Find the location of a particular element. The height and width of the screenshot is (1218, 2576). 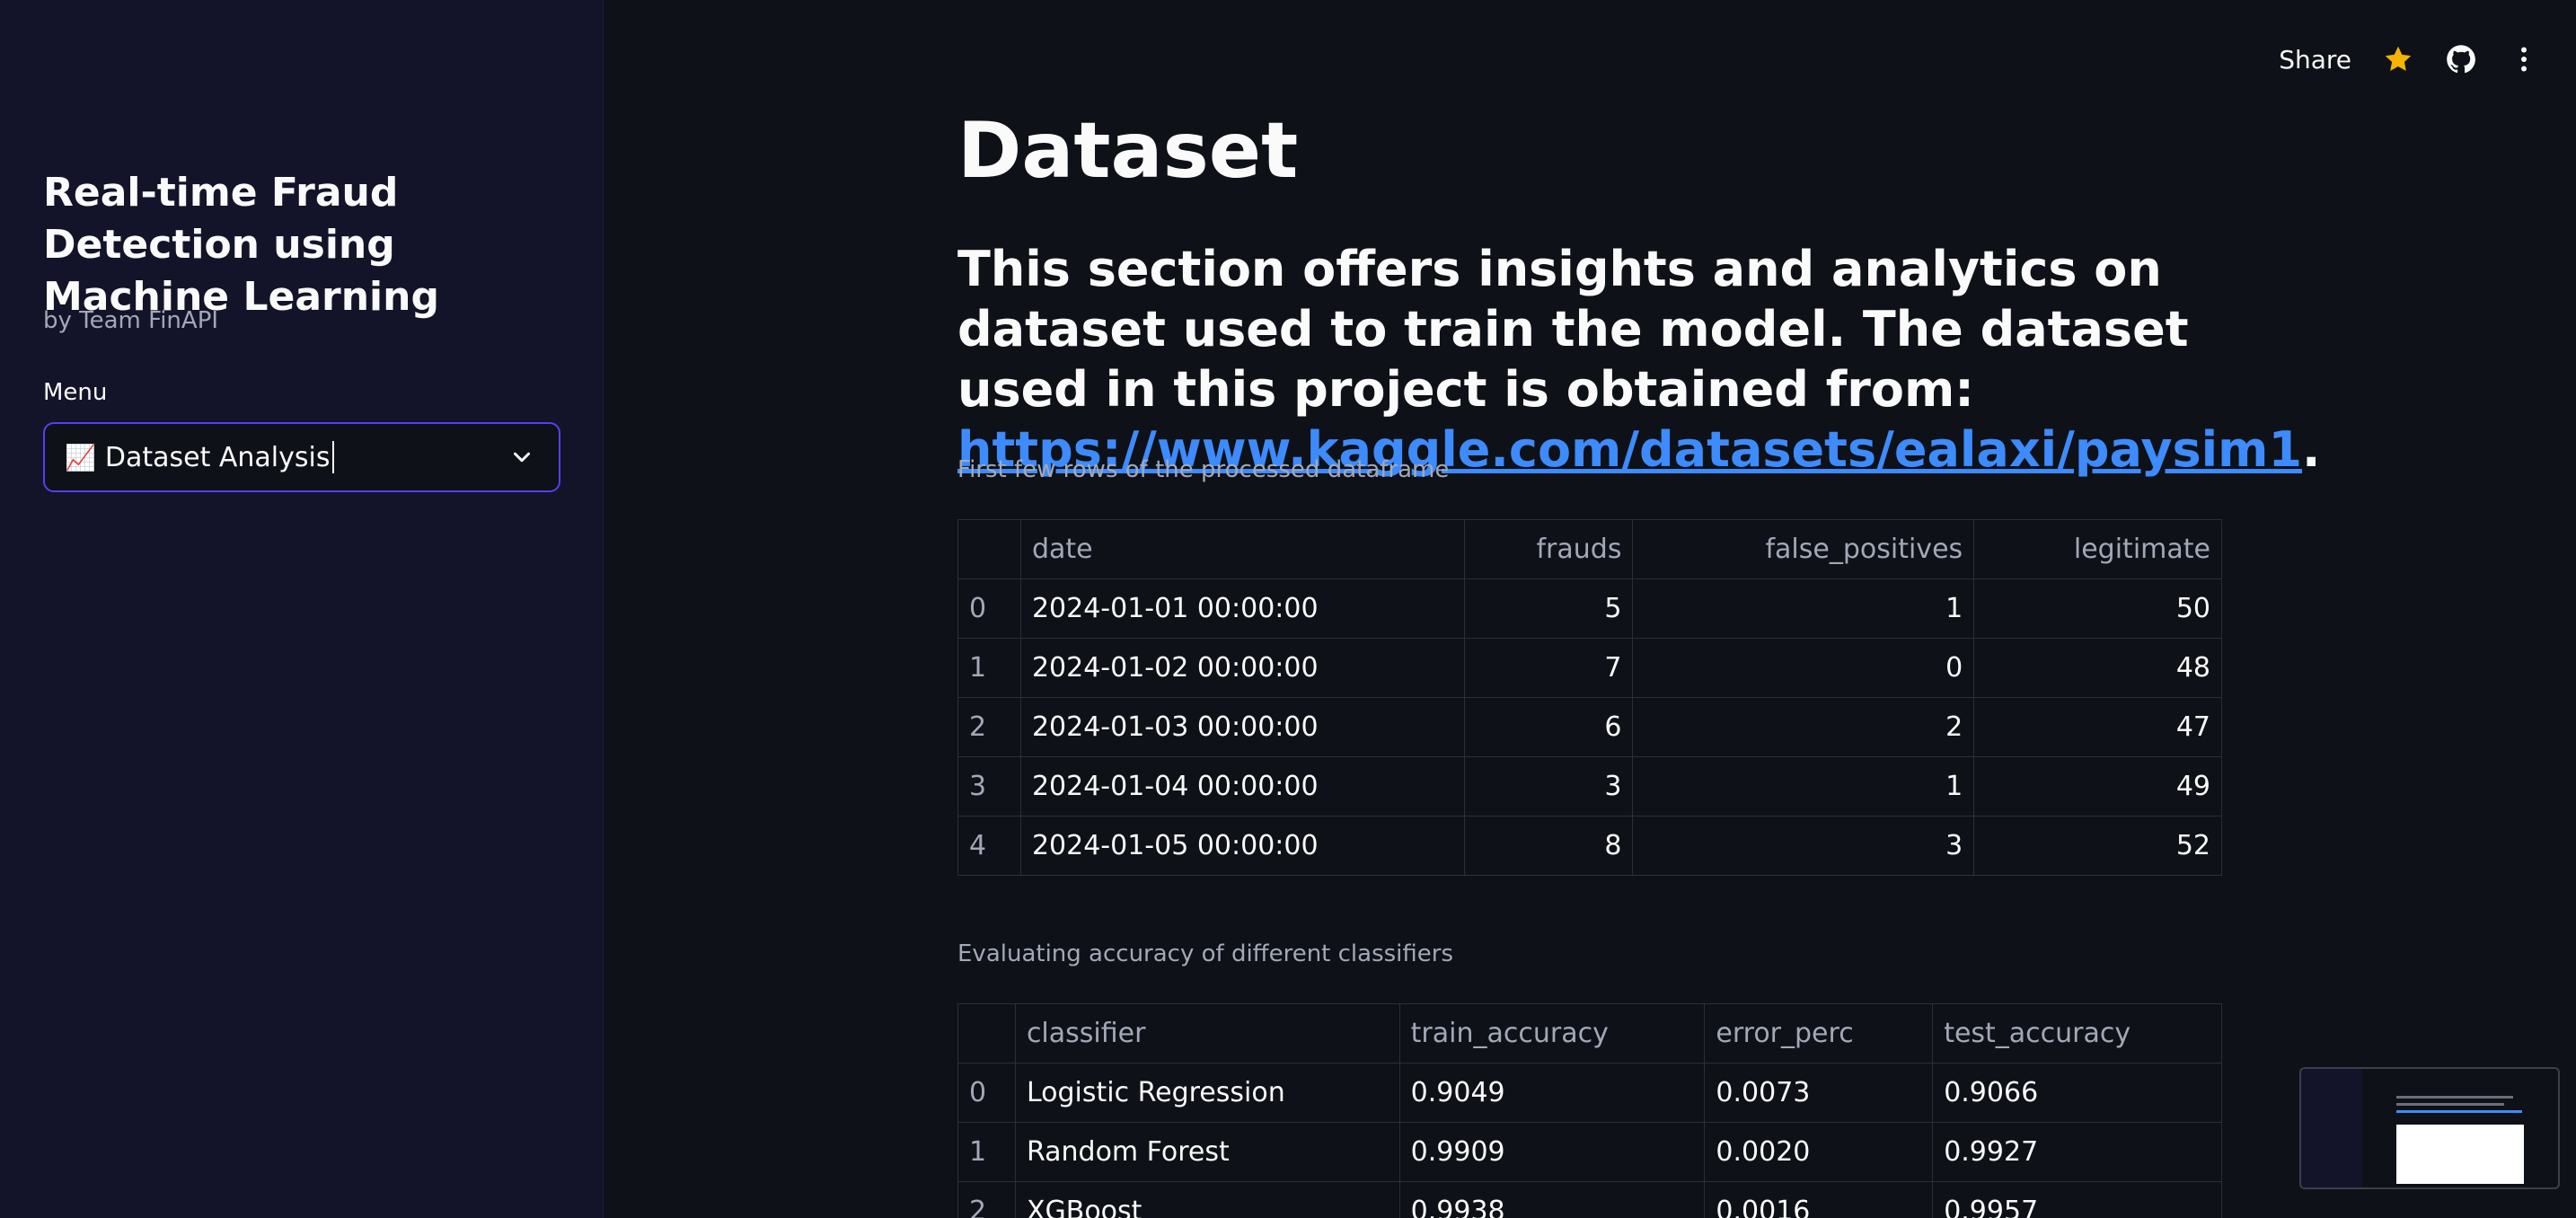

preview-chart is located at coordinates (2460, 1154).